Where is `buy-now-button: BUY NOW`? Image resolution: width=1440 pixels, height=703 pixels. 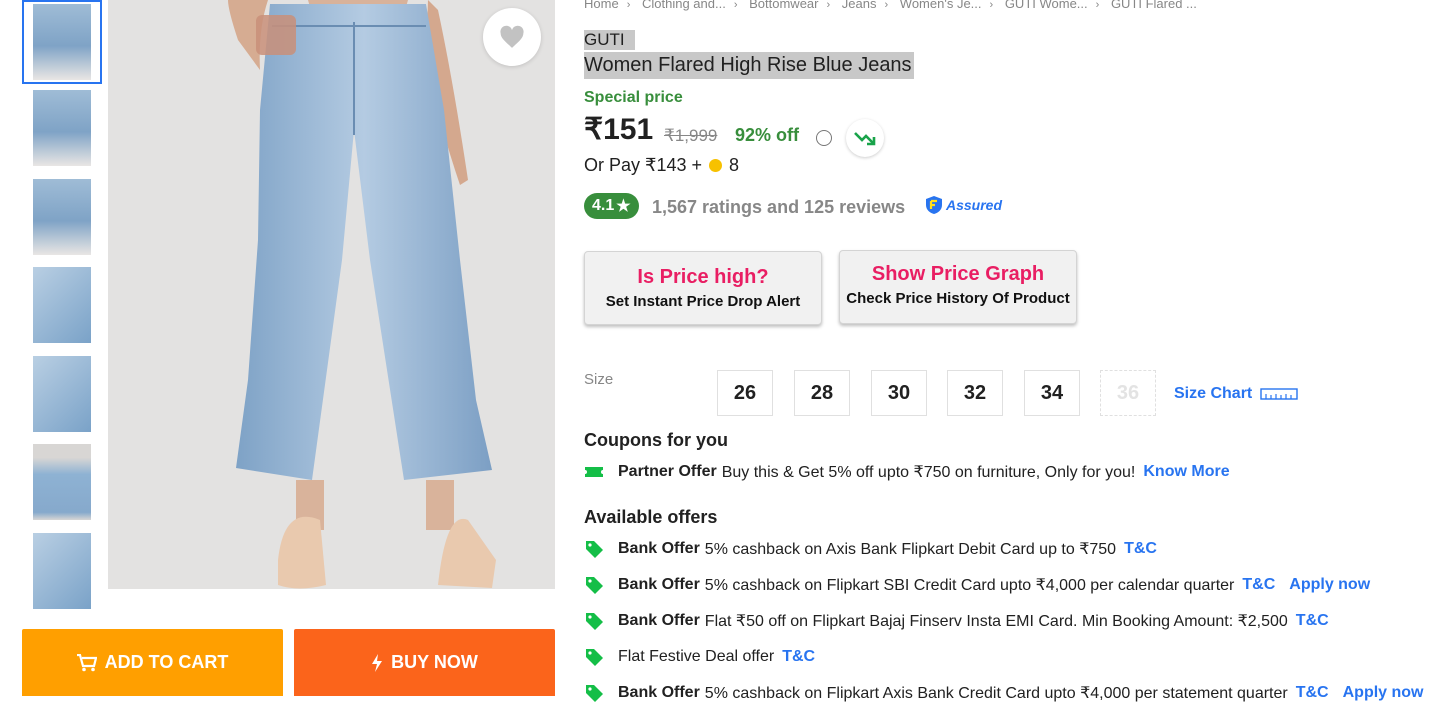
buy-now-button: BUY NOW is located at coordinates (424, 662).